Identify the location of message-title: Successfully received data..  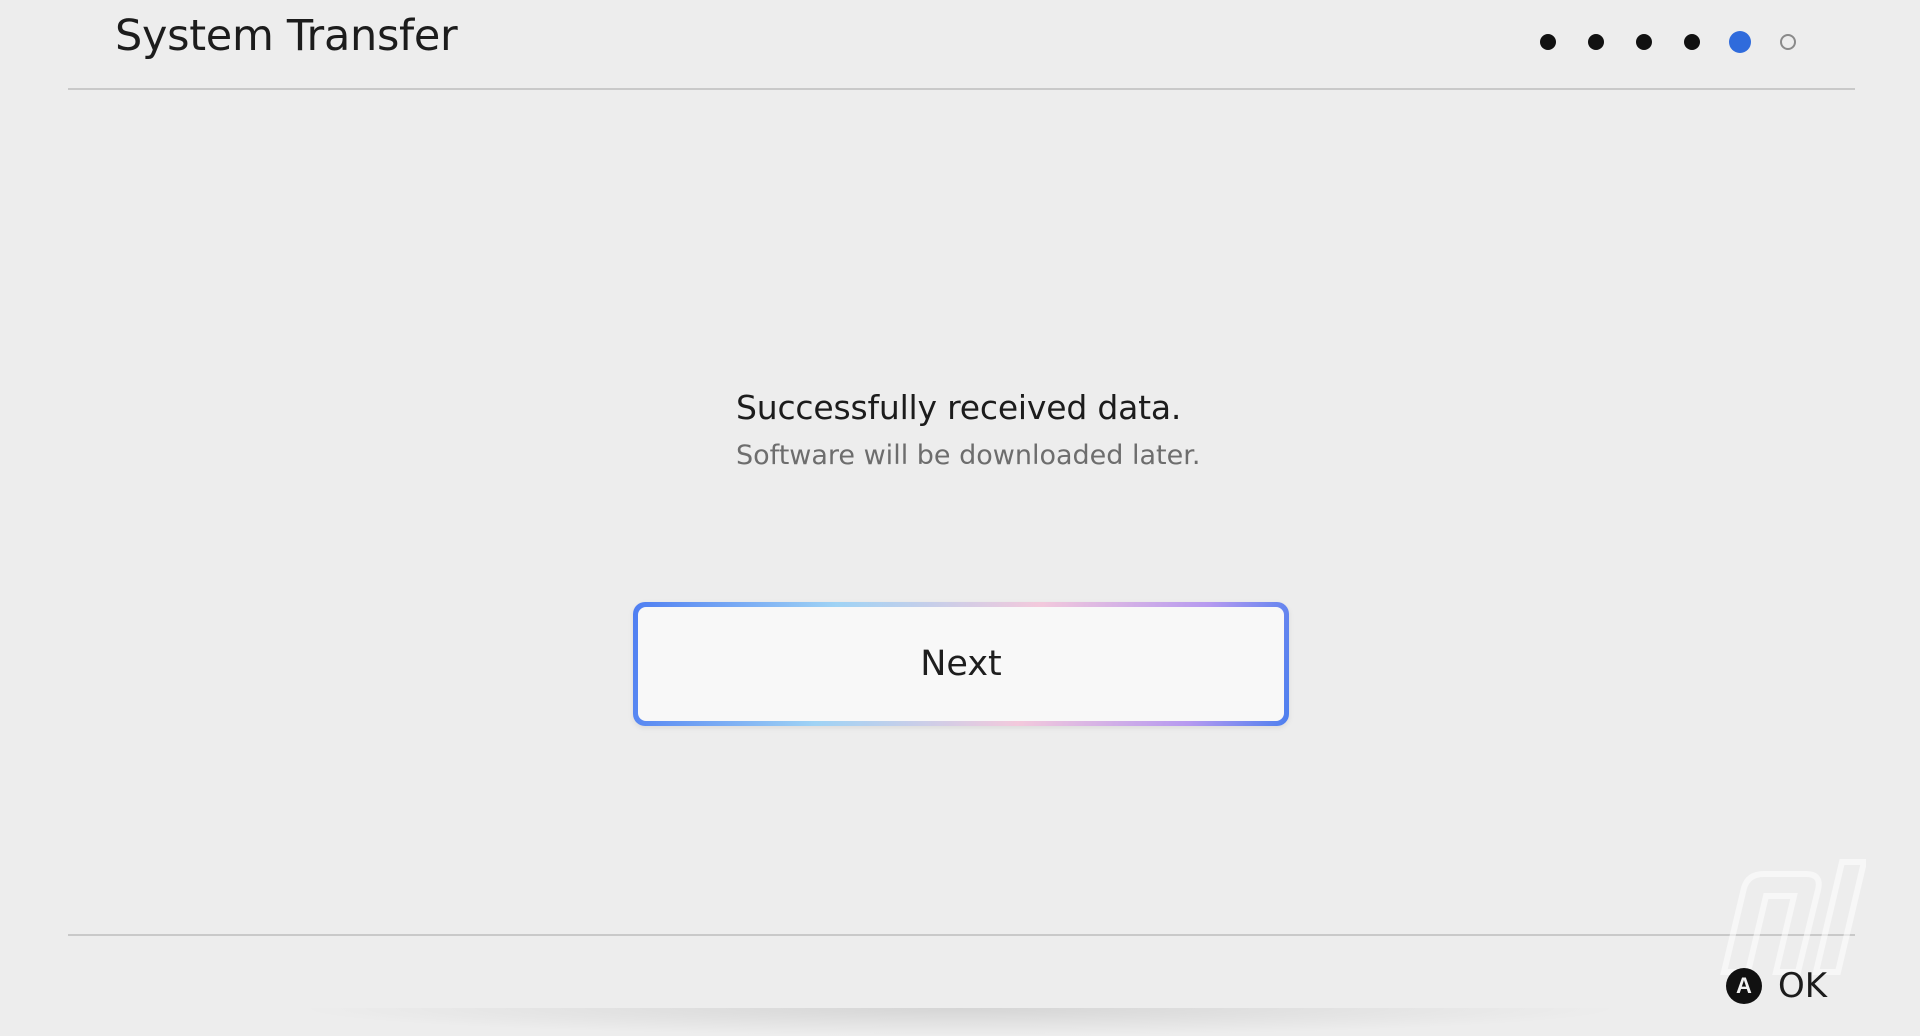
(959, 407).